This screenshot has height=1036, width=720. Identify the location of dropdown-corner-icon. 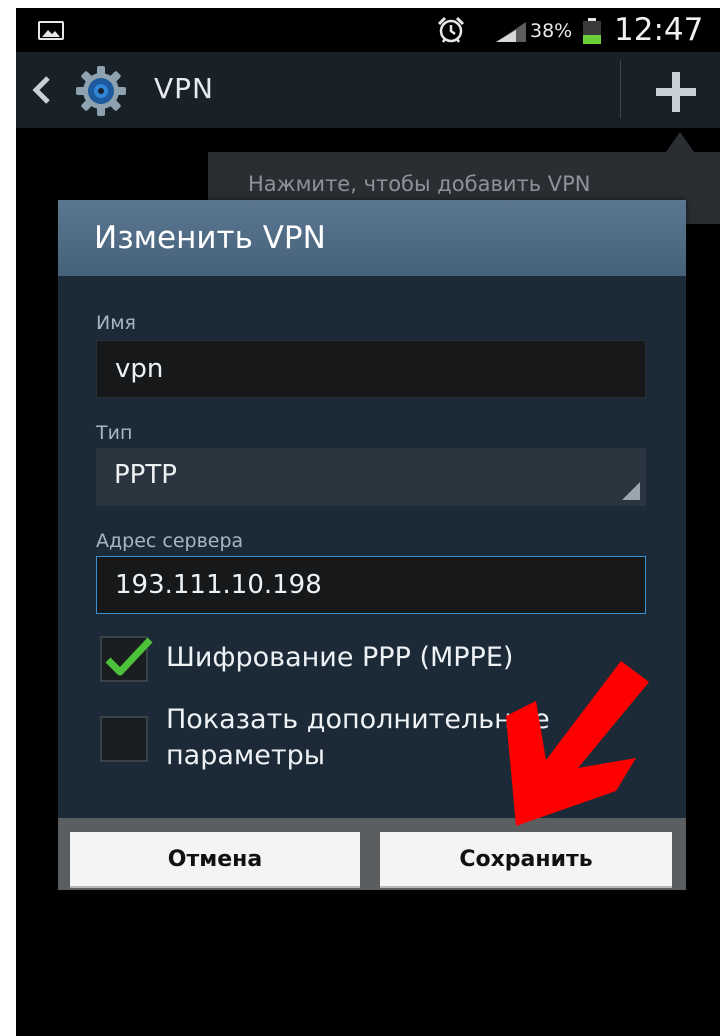
(631, 491).